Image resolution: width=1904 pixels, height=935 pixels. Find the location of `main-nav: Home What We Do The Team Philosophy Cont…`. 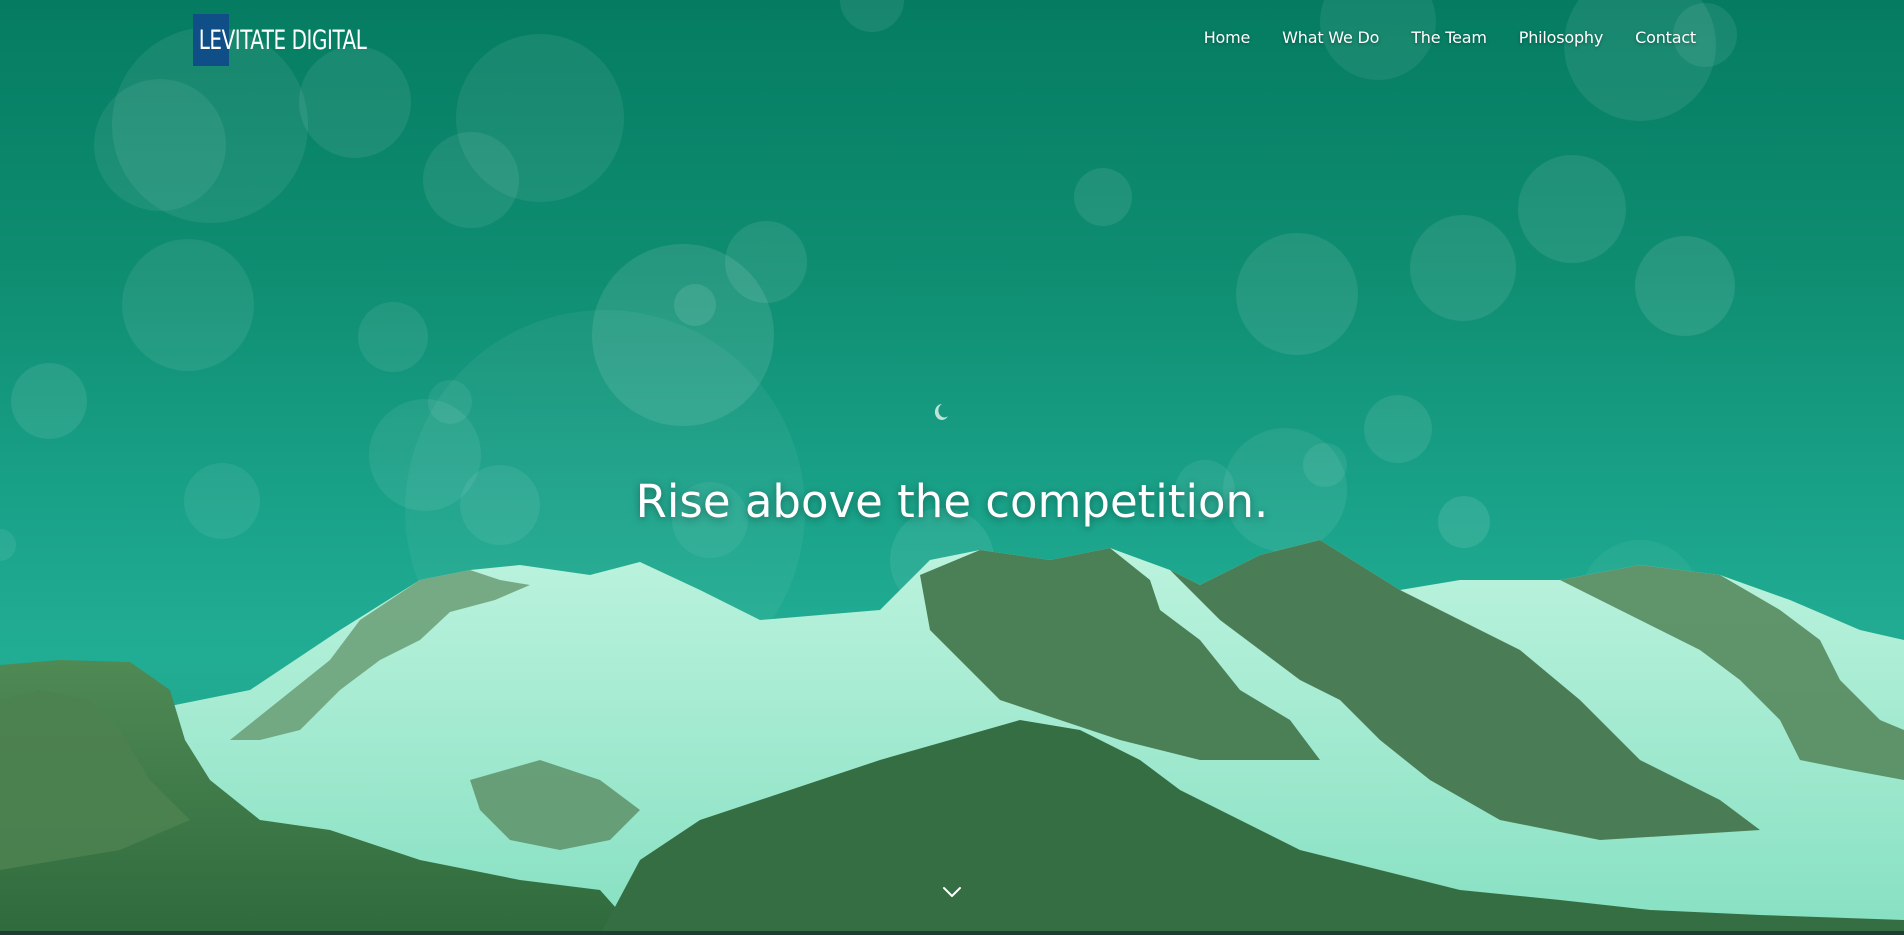

main-nav: Home What We Do The Team Philosophy Cont… is located at coordinates (1434, 37).